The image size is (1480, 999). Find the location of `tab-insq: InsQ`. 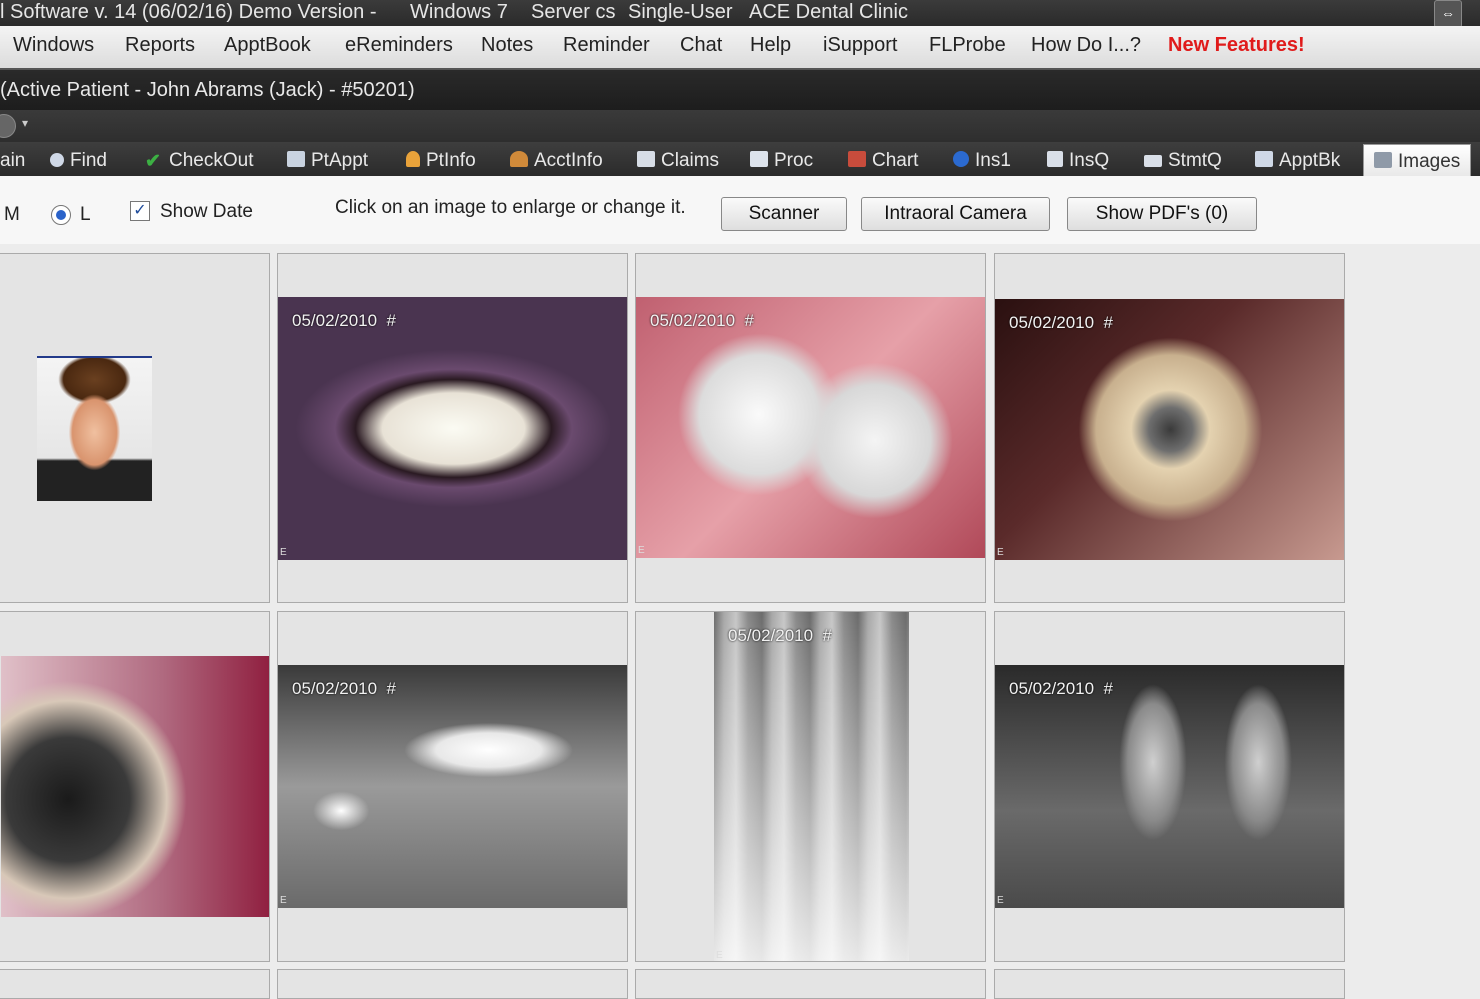

tab-insq: InsQ is located at coordinates (1078, 159).